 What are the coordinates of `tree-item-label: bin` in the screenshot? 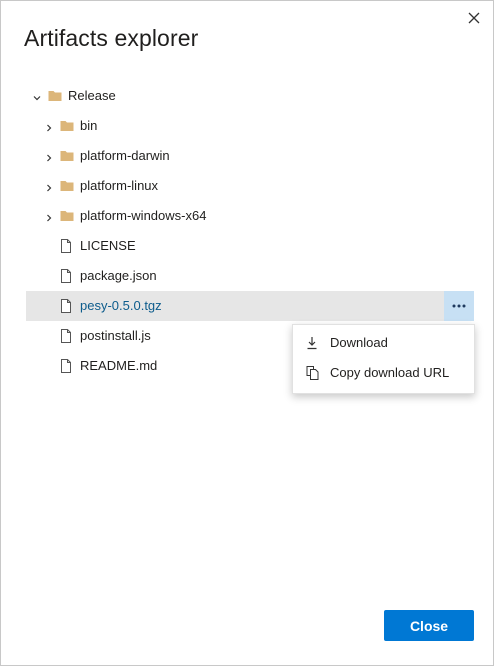 It's located at (89, 125).